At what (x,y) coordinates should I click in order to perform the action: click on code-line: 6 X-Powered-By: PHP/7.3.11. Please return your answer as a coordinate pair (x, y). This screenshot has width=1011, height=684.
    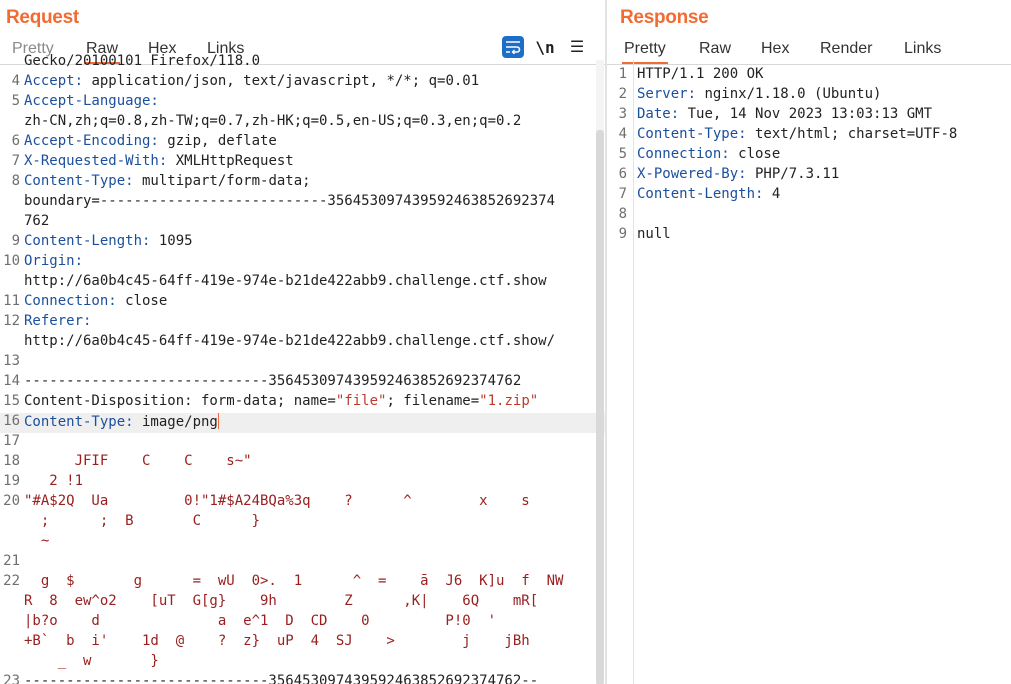
    Looking at the image, I should click on (811, 176).